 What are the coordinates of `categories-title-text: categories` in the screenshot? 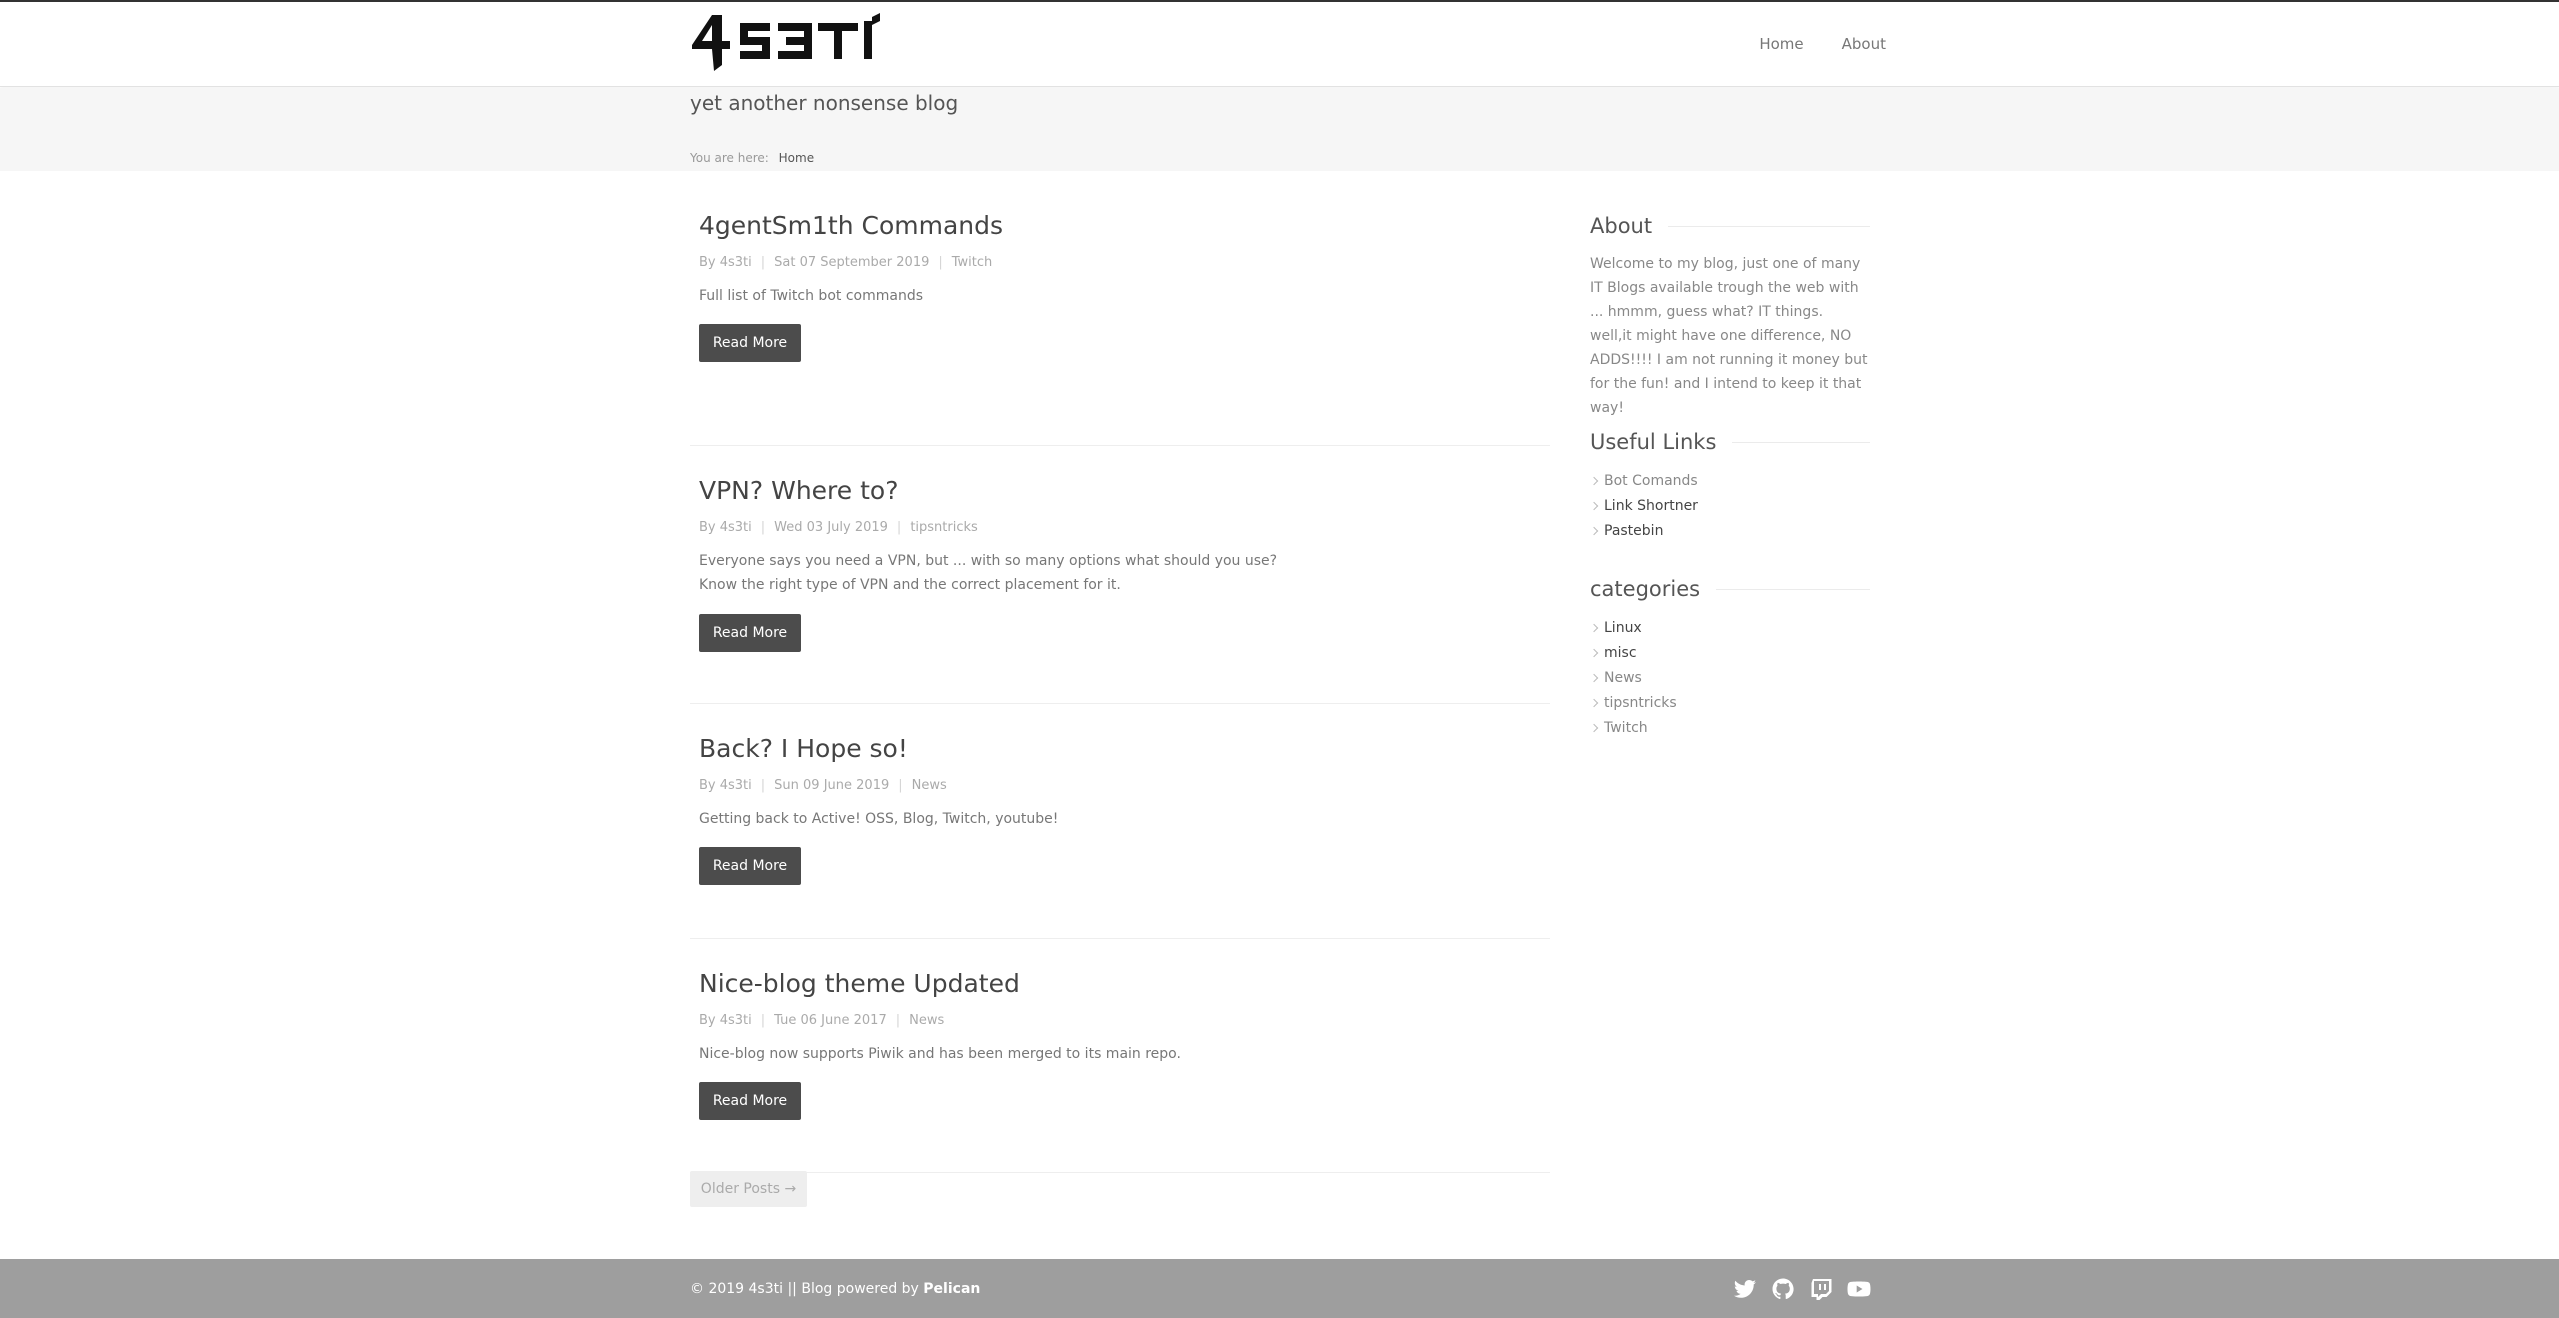 It's located at (1645, 589).